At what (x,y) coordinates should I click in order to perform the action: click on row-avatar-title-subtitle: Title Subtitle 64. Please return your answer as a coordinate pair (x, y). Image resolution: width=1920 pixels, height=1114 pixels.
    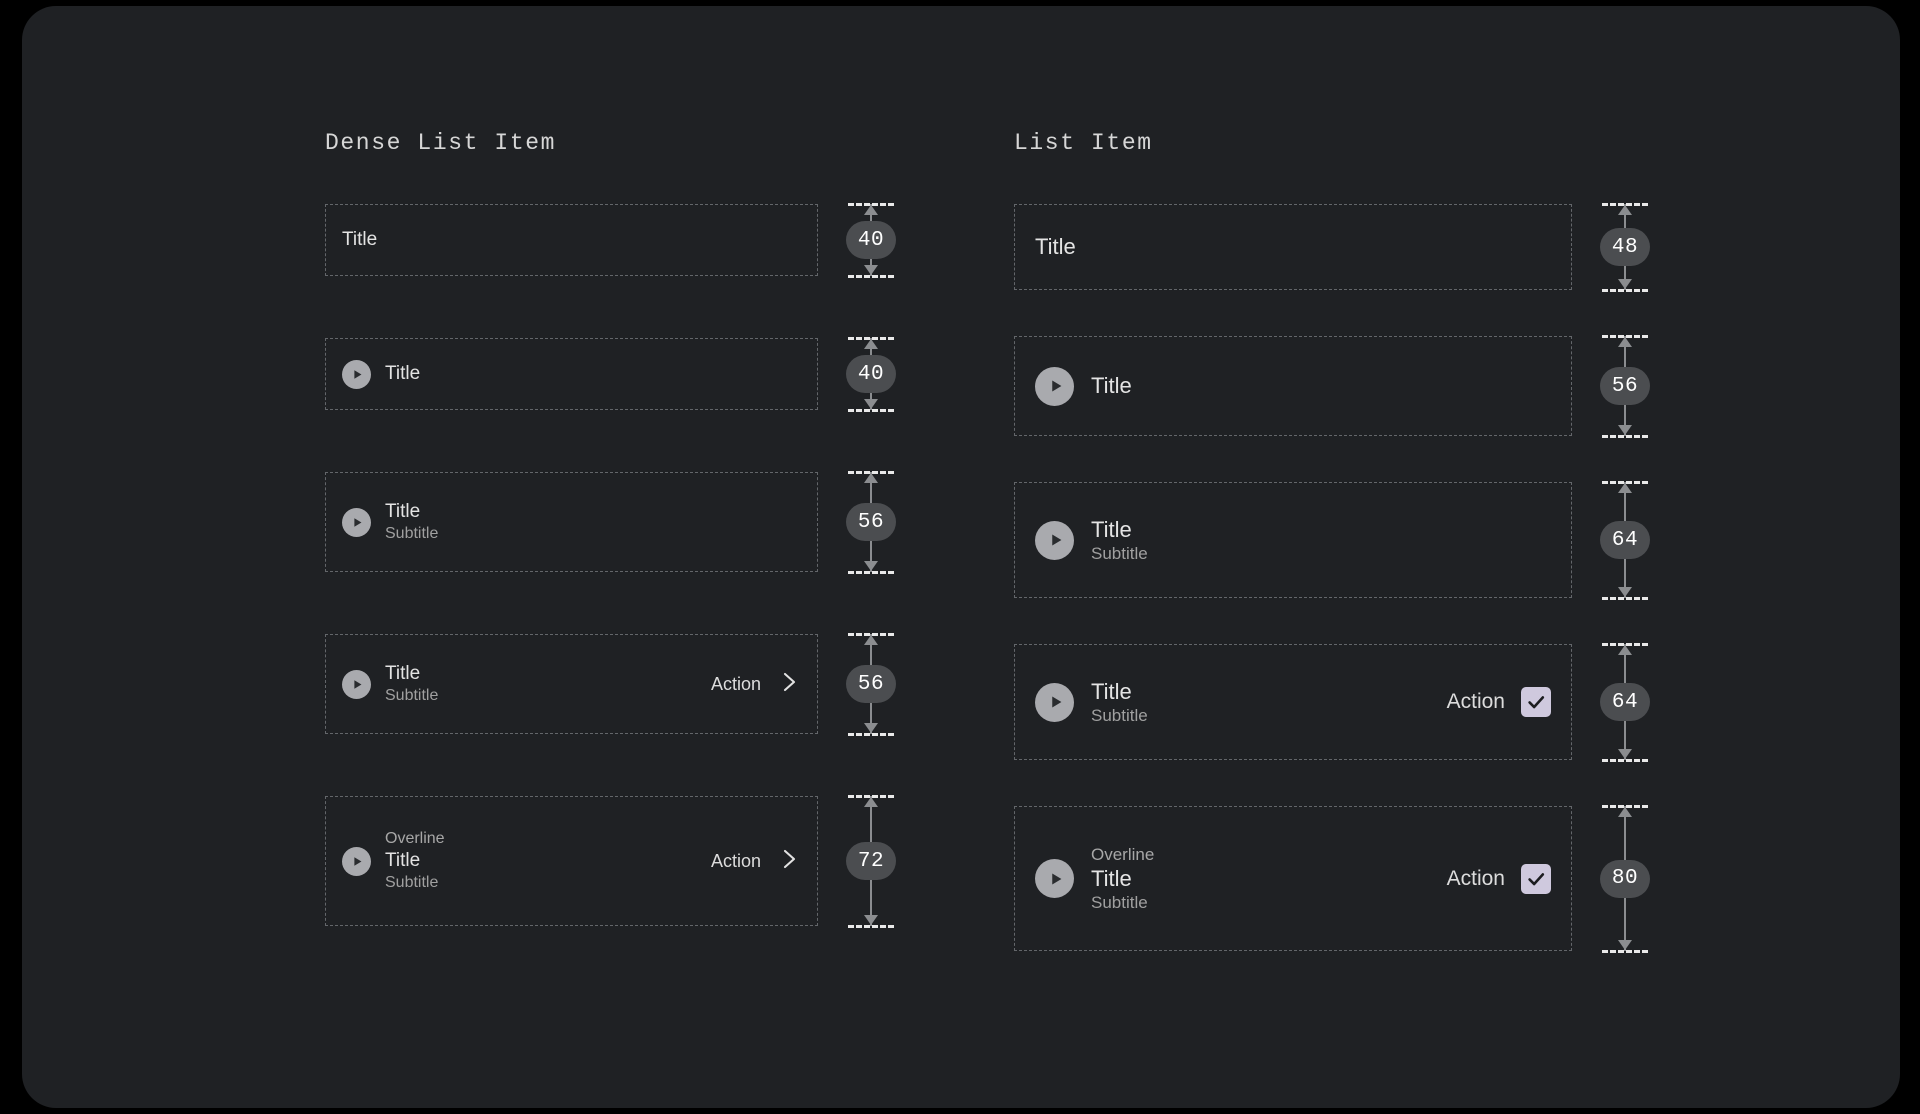
    Looking at the image, I should click on (1339, 540).